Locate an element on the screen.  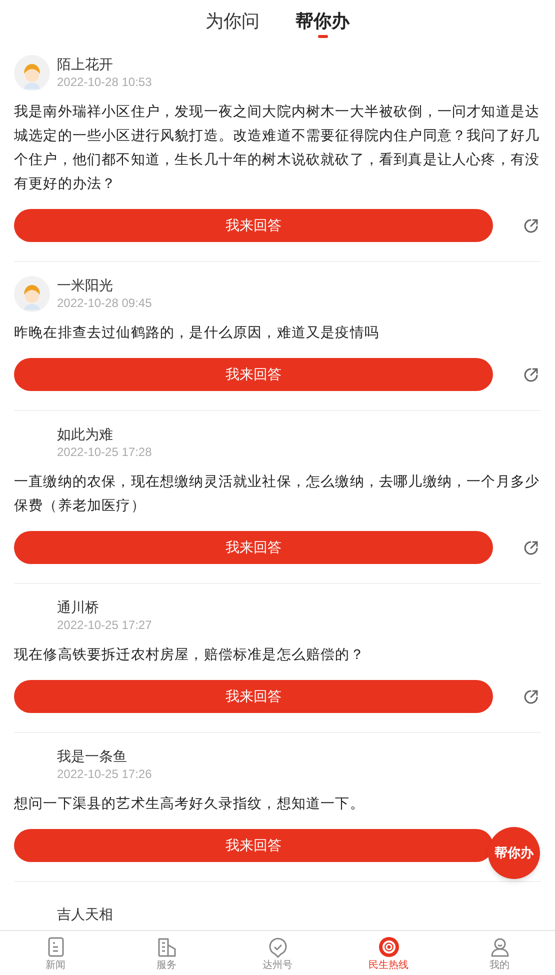
user-name: 如此为难 is located at coordinates (85, 434).